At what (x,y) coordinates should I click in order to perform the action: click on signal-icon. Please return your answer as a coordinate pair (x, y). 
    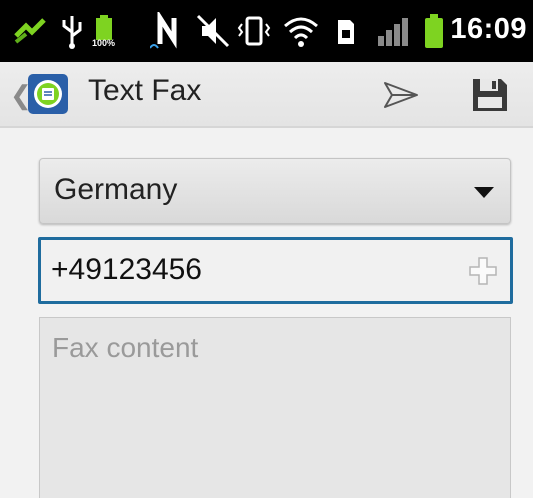
    Looking at the image, I should click on (393, 32).